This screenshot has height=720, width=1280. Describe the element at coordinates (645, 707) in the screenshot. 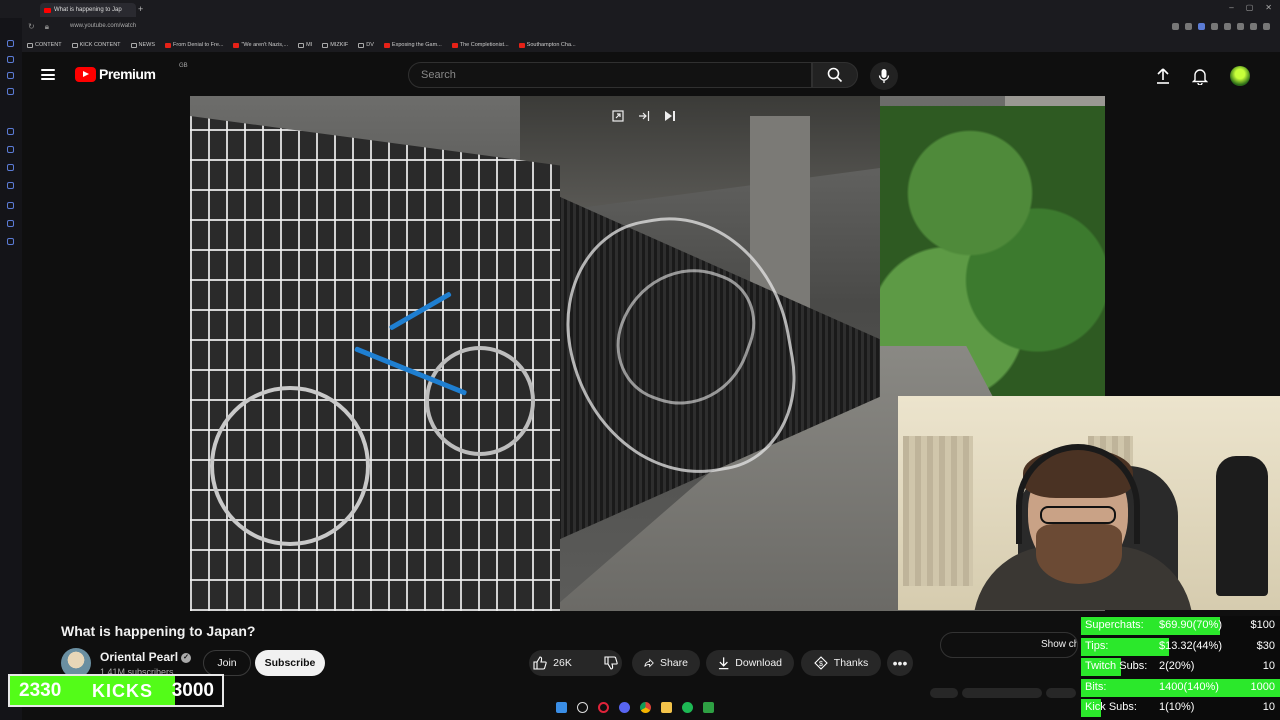

I see `chrome-icon` at that location.